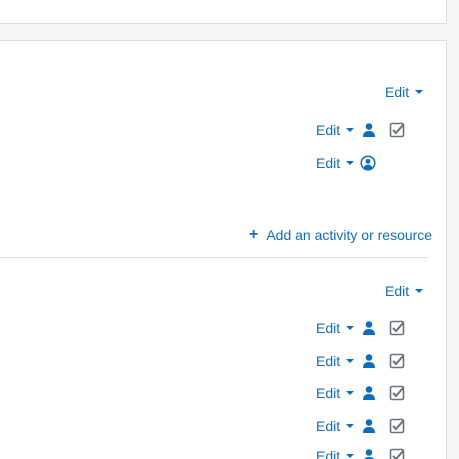  I want to click on add-activity-label: Add an activity or resource, so click(349, 235).